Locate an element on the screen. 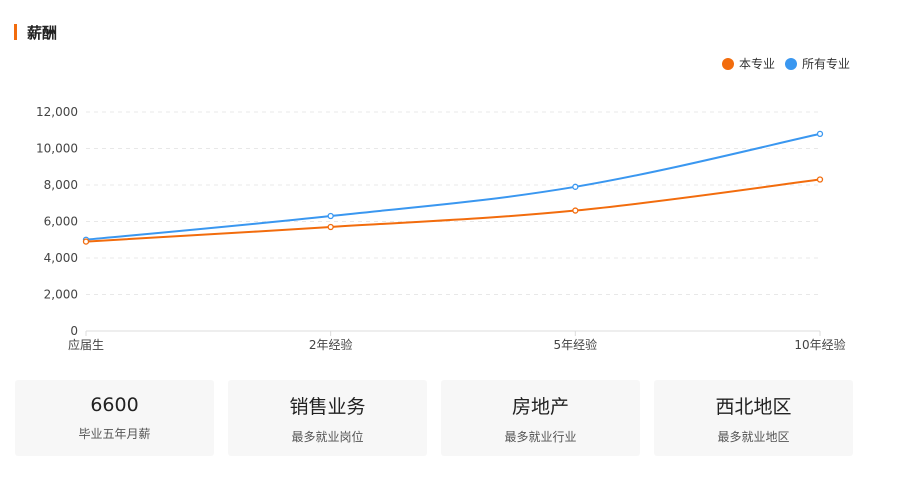  x-tick-label: 10年经验 is located at coordinates (819, 344).